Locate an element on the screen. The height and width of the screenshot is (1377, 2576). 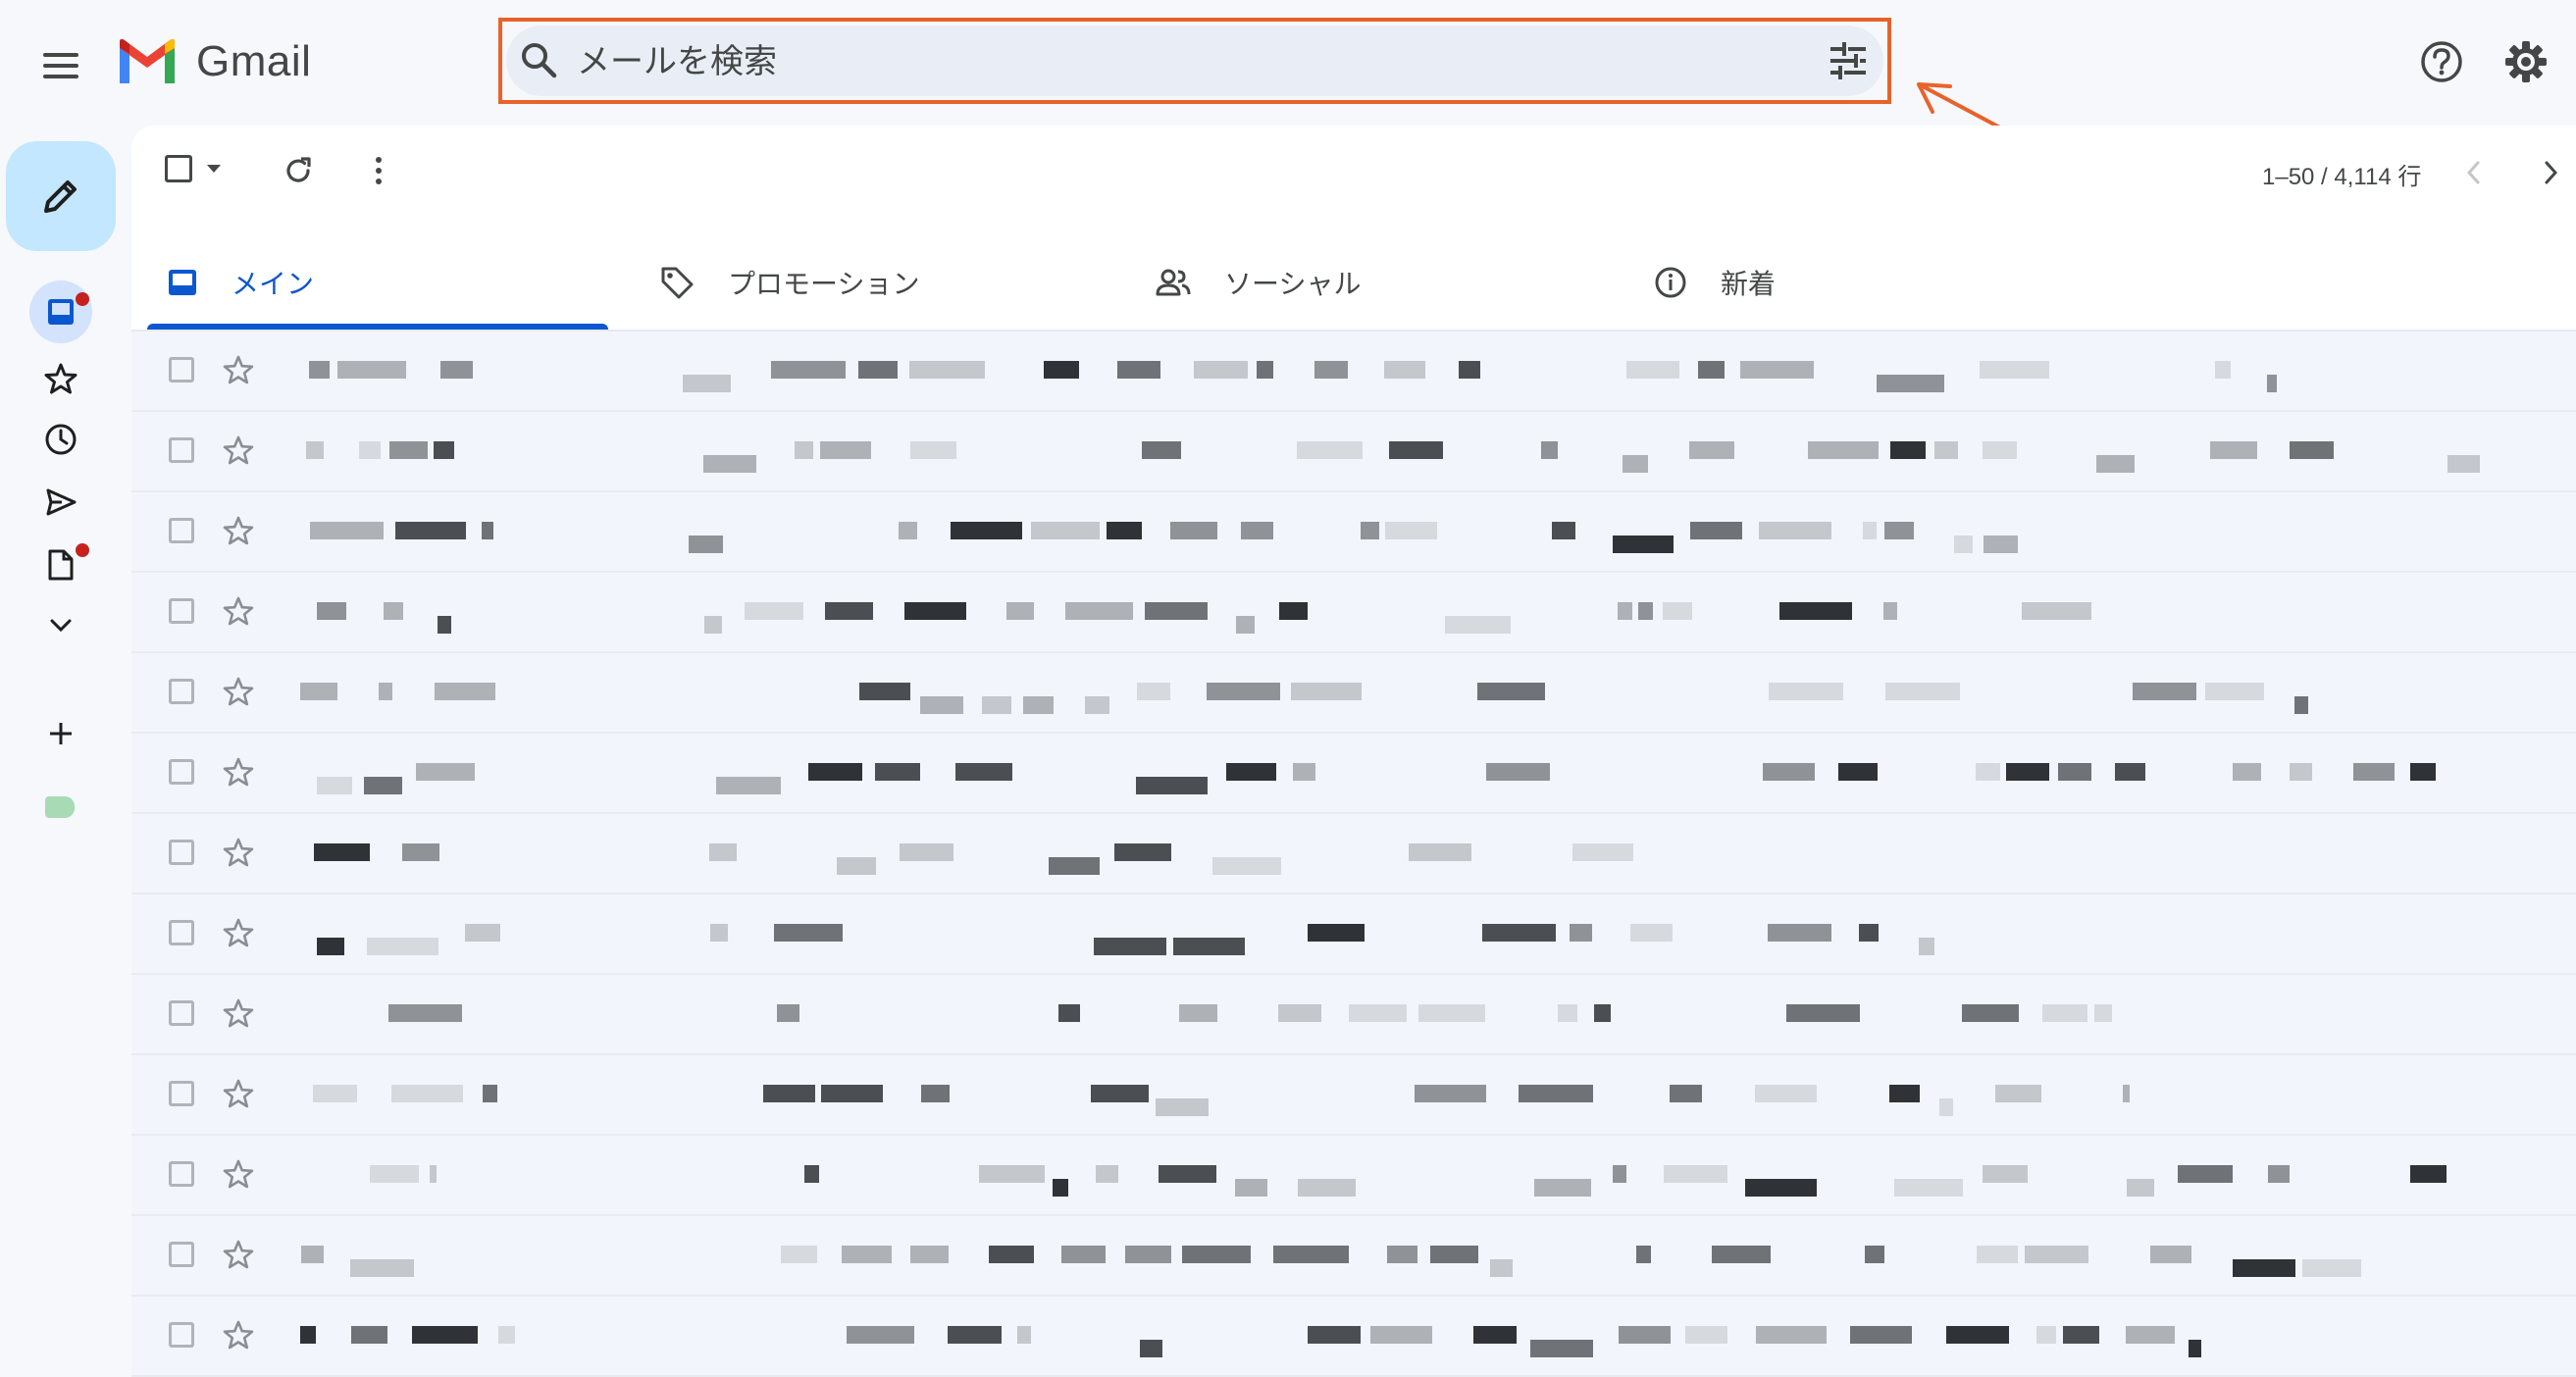
select-all-control is located at coordinates (193, 168).